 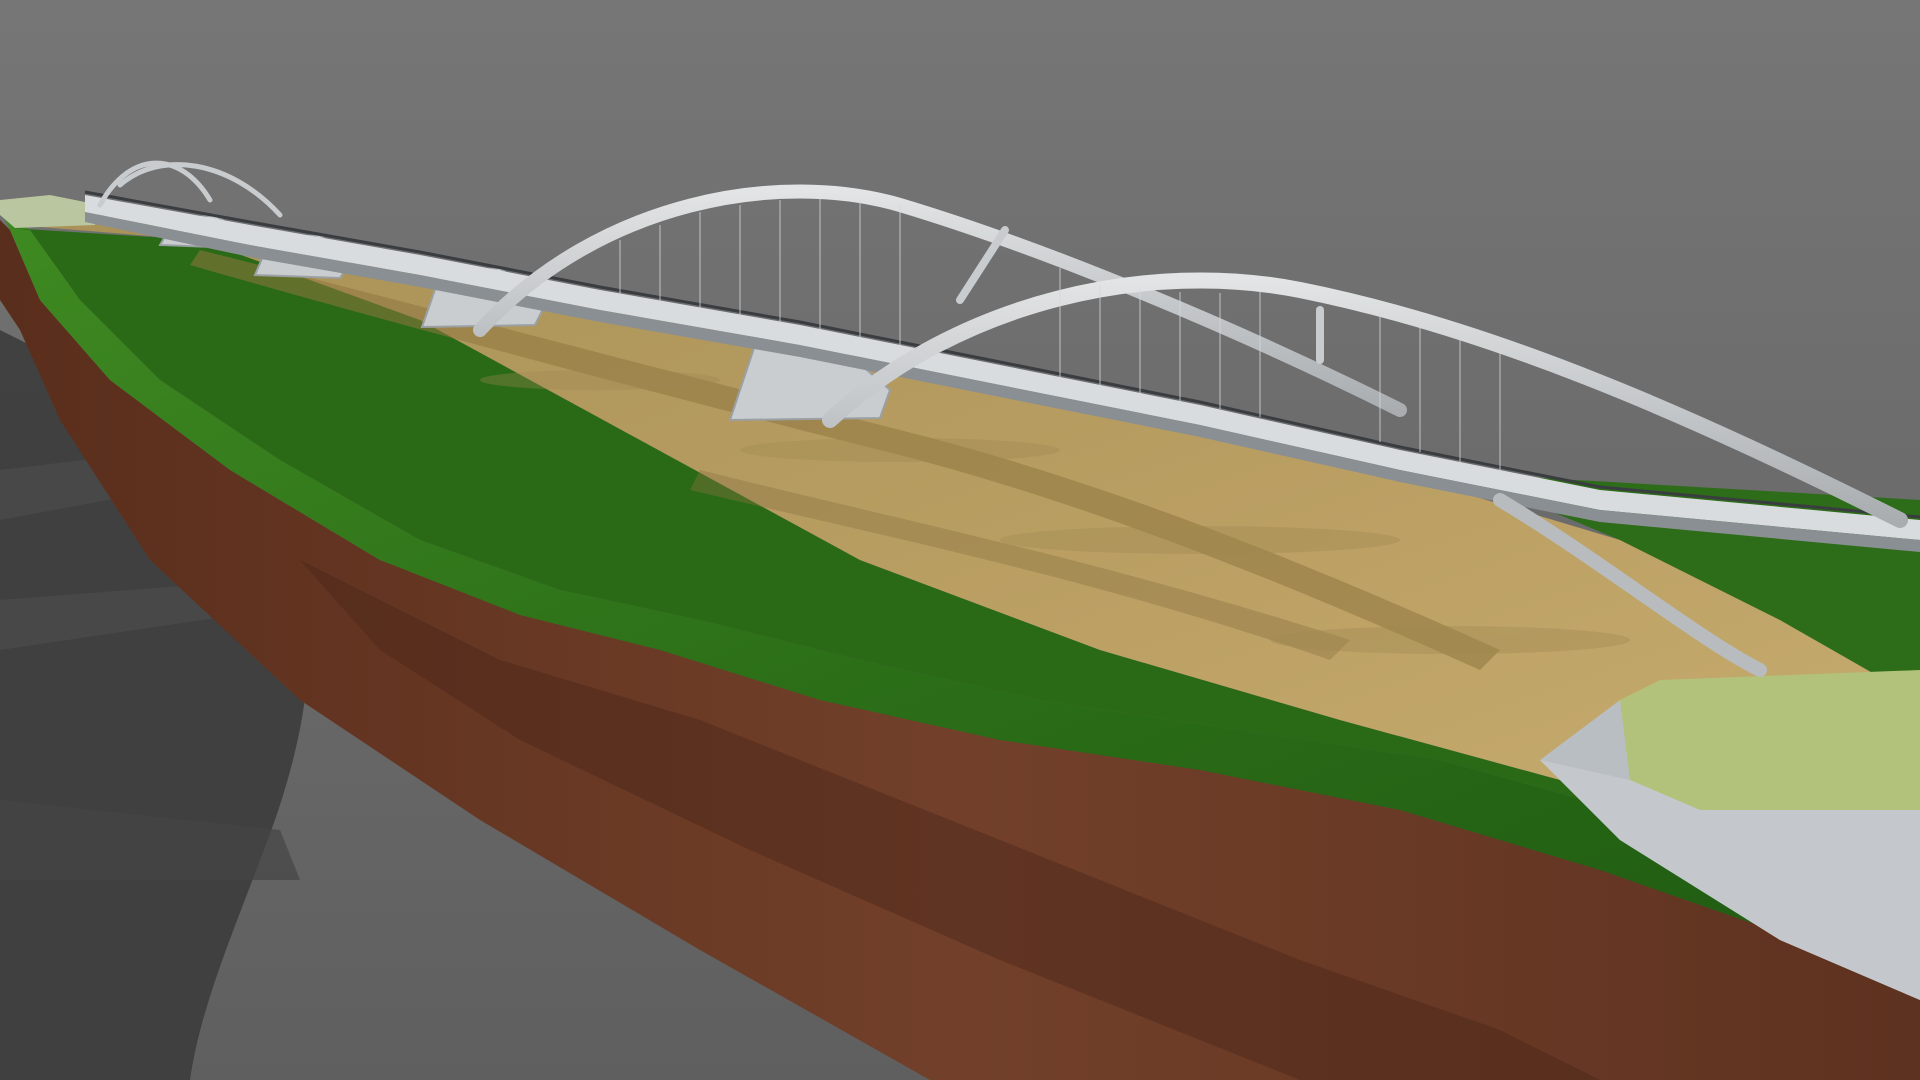 I want to click on abutment-block-top, so click(x=1770, y=740).